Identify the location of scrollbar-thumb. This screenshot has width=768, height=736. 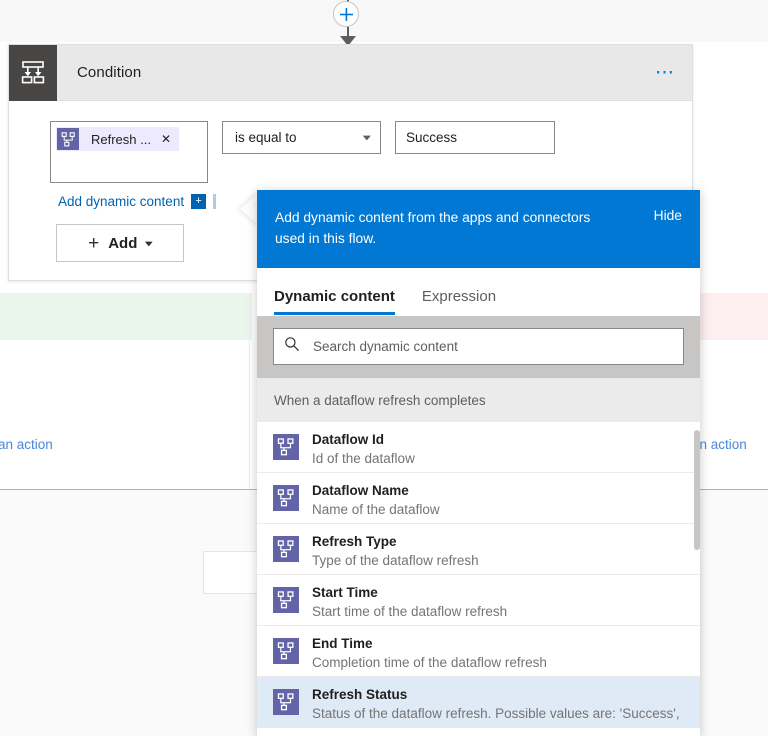
(697, 489).